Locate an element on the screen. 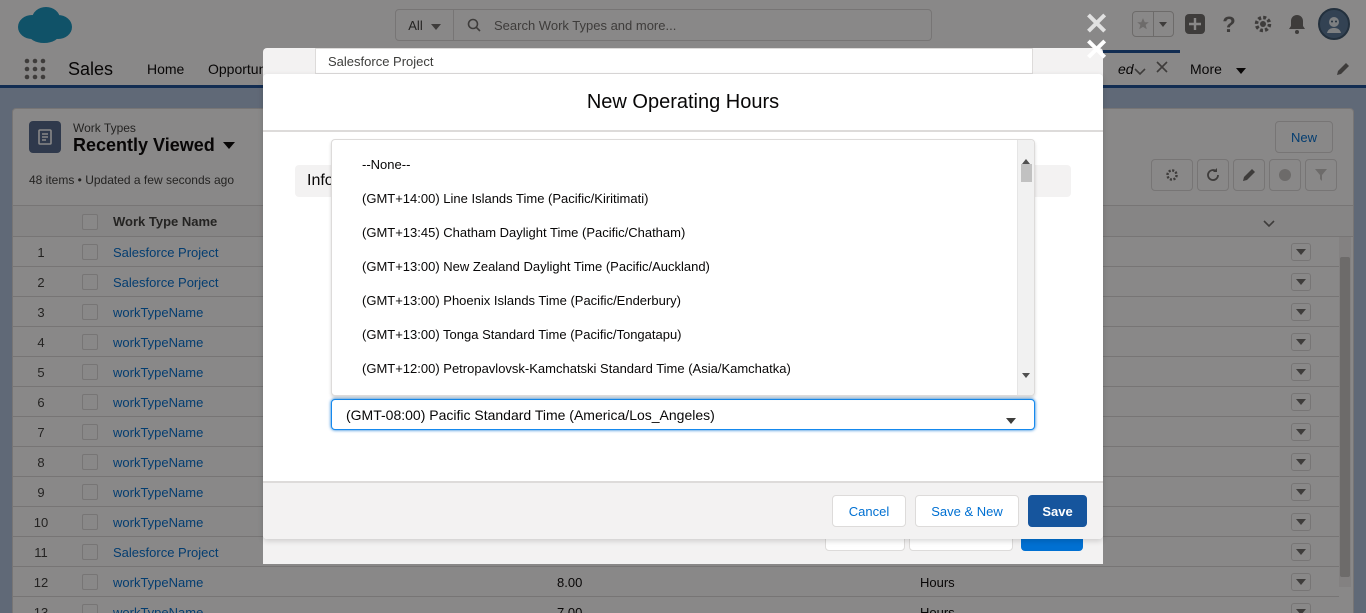 Image resolution: width=1366 pixels, height=613 pixels. modal-title: New Operating Hours is located at coordinates (683, 101).